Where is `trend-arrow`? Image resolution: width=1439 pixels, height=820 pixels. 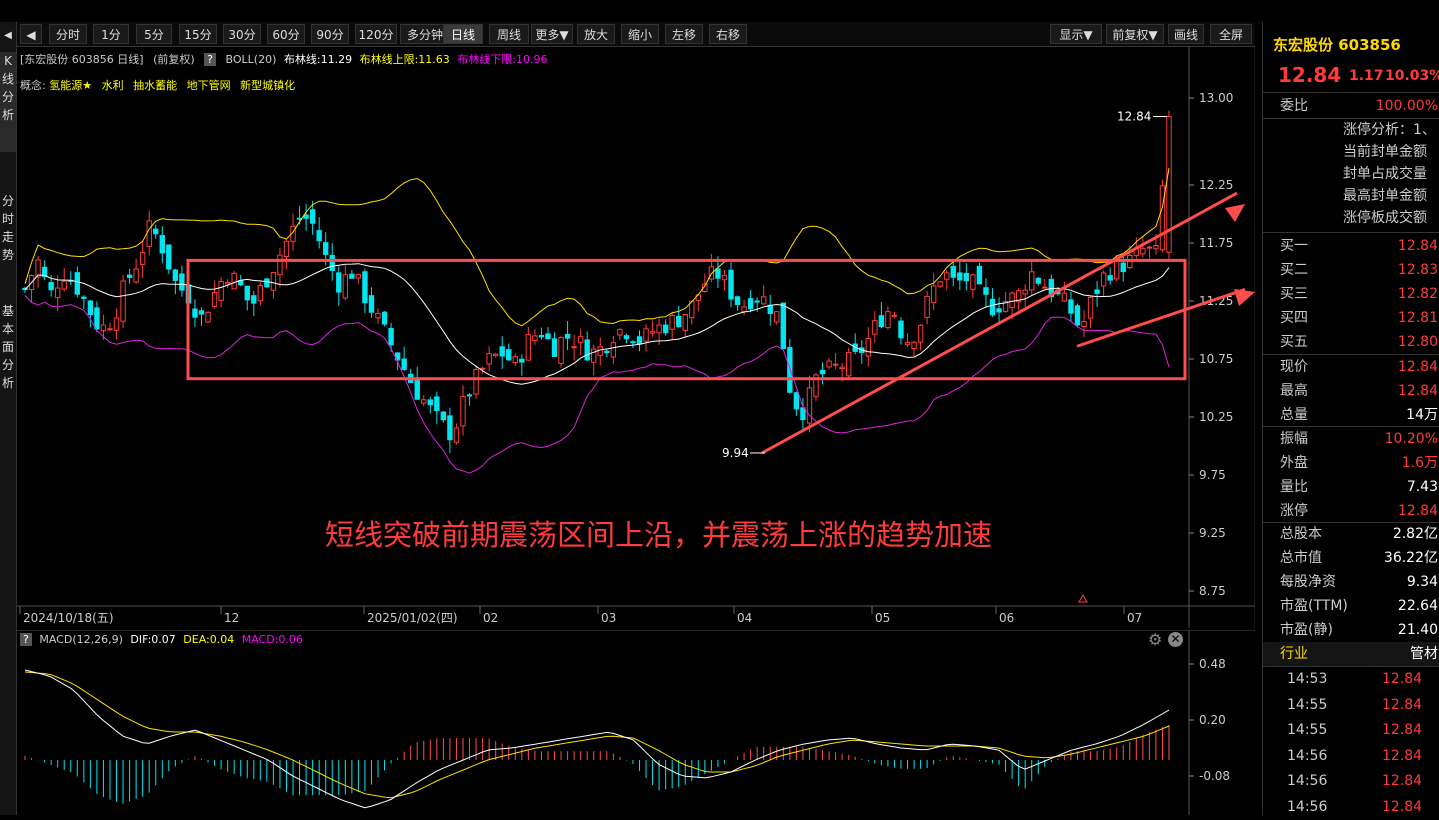
trend-arrow is located at coordinates (999, 323).